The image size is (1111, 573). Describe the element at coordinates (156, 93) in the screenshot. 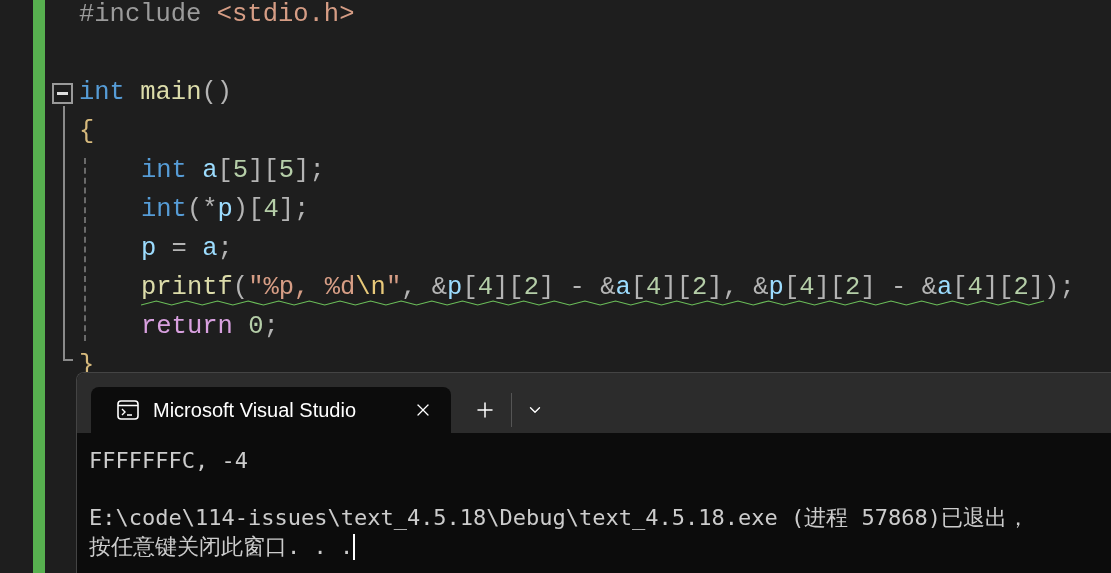

I see `code-line: int main()` at that location.